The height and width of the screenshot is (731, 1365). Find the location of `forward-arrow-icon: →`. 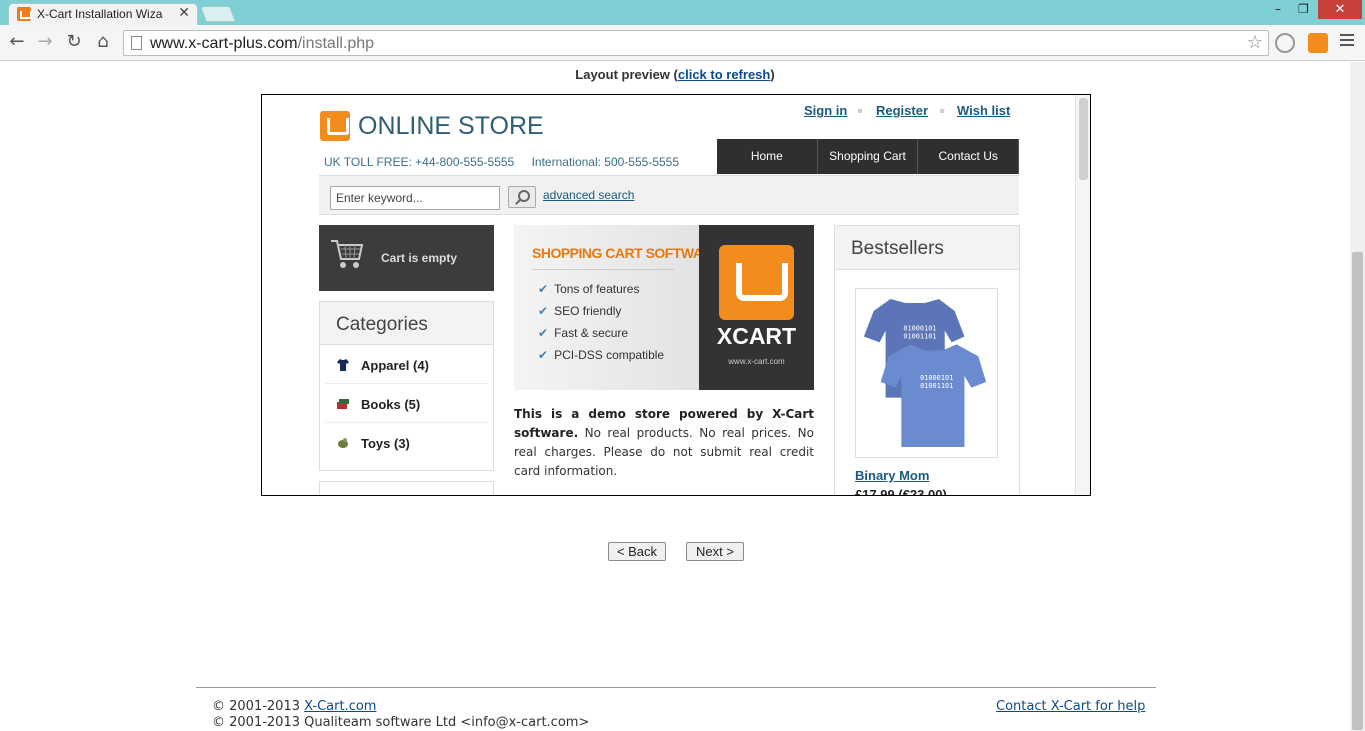

forward-arrow-icon: → is located at coordinates (45, 42).